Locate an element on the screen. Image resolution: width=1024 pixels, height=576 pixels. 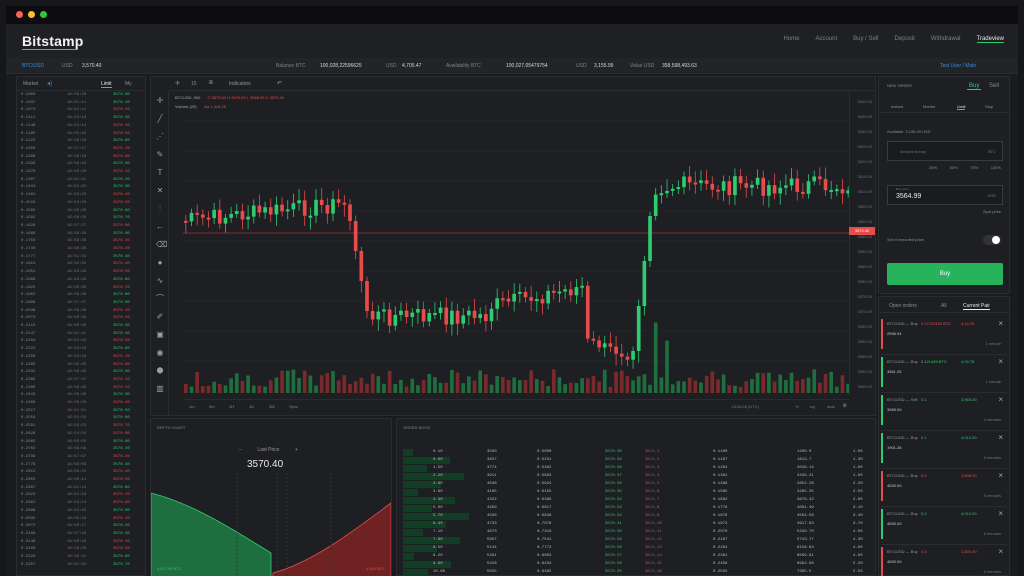
maximize-dot is located at coordinates (43, 14).